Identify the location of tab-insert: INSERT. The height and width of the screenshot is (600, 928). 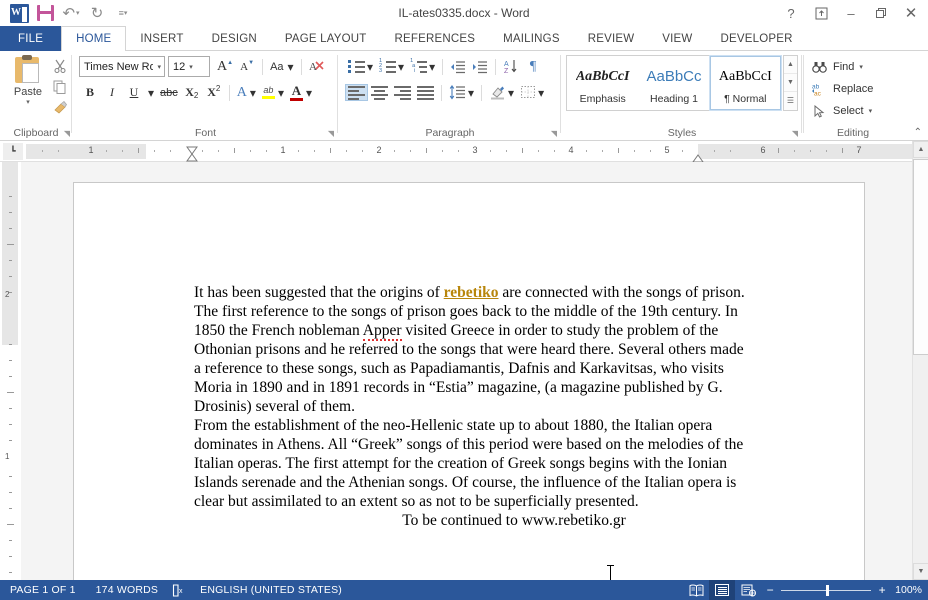
(161, 38).